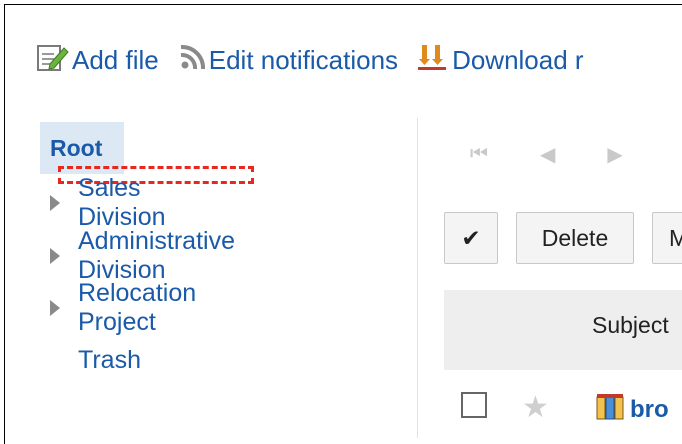  I want to click on tree-item-label: Trash, so click(109, 359).